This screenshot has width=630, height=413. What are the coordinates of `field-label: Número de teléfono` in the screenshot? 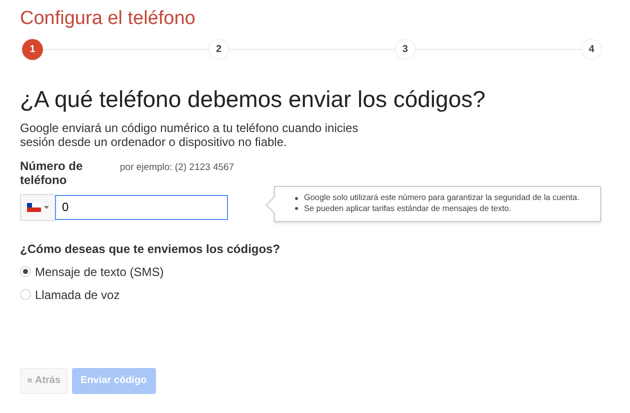 It's located at (52, 174).